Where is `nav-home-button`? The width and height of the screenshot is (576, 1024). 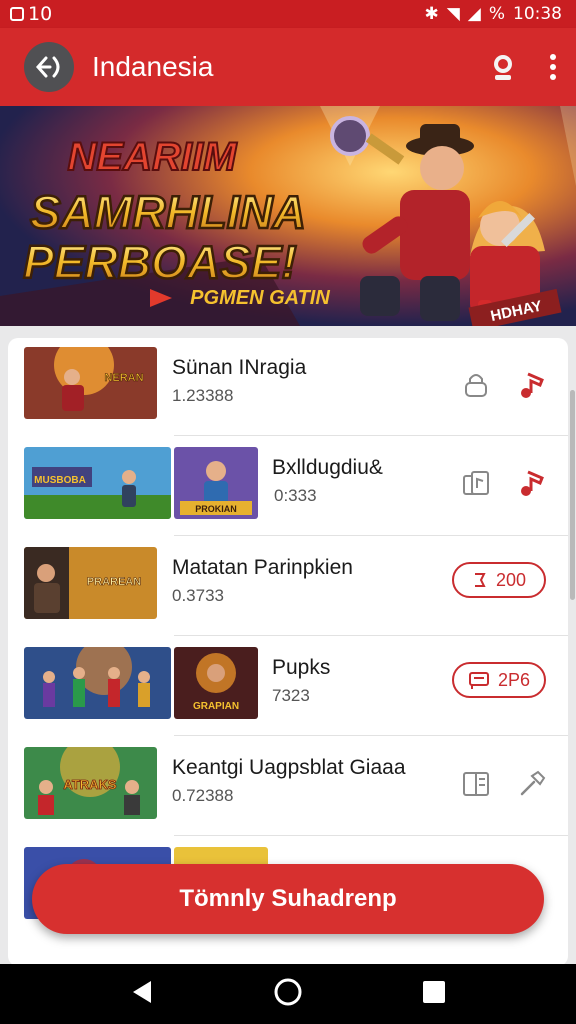 nav-home-button is located at coordinates (288, 994).